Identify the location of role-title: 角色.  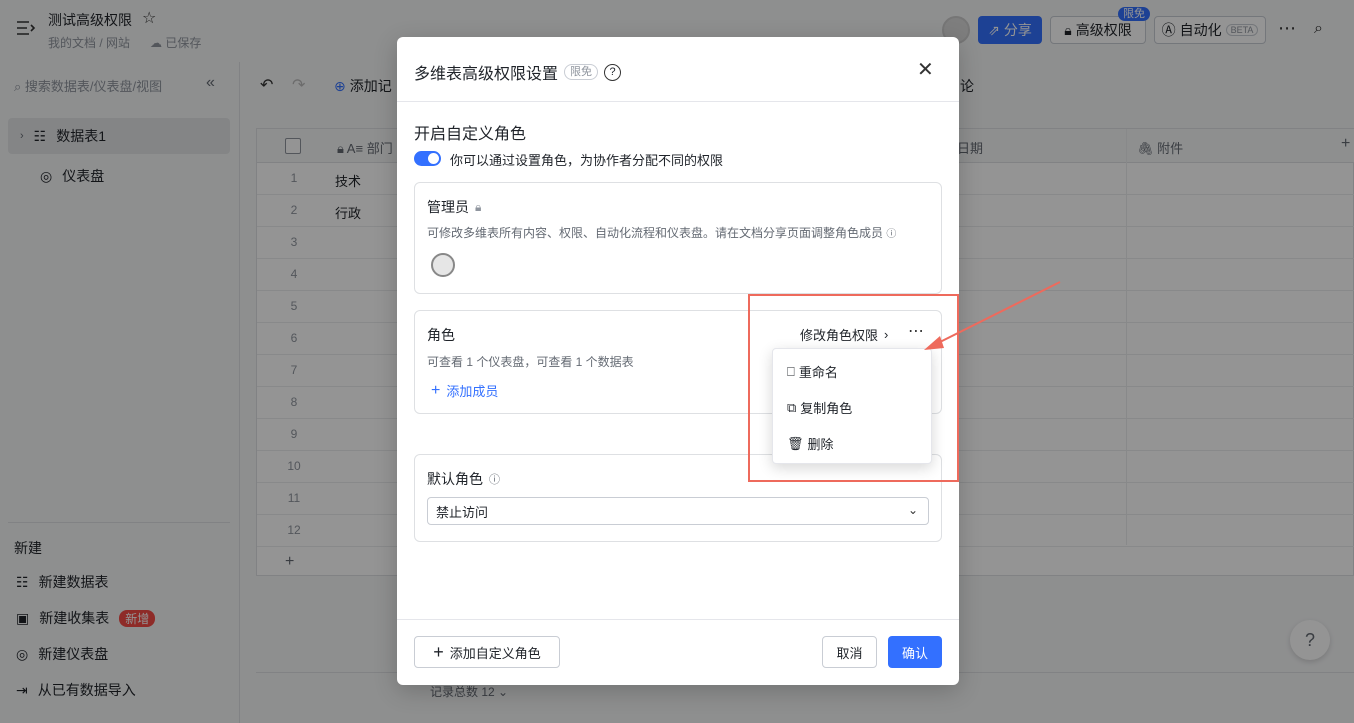
(441, 335).